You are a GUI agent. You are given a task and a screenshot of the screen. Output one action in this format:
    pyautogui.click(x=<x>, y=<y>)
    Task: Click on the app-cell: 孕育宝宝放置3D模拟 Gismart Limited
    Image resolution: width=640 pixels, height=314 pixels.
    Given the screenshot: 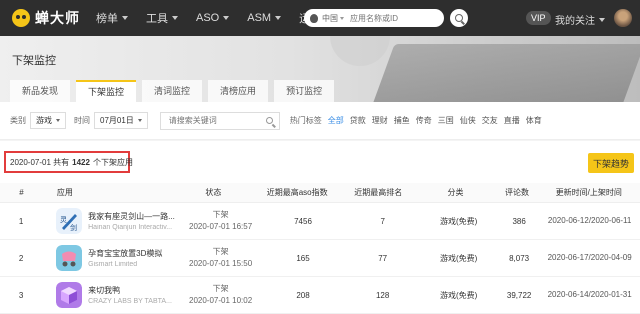 What is the action you would take?
    pyautogui.click(x=112, y=258)
    